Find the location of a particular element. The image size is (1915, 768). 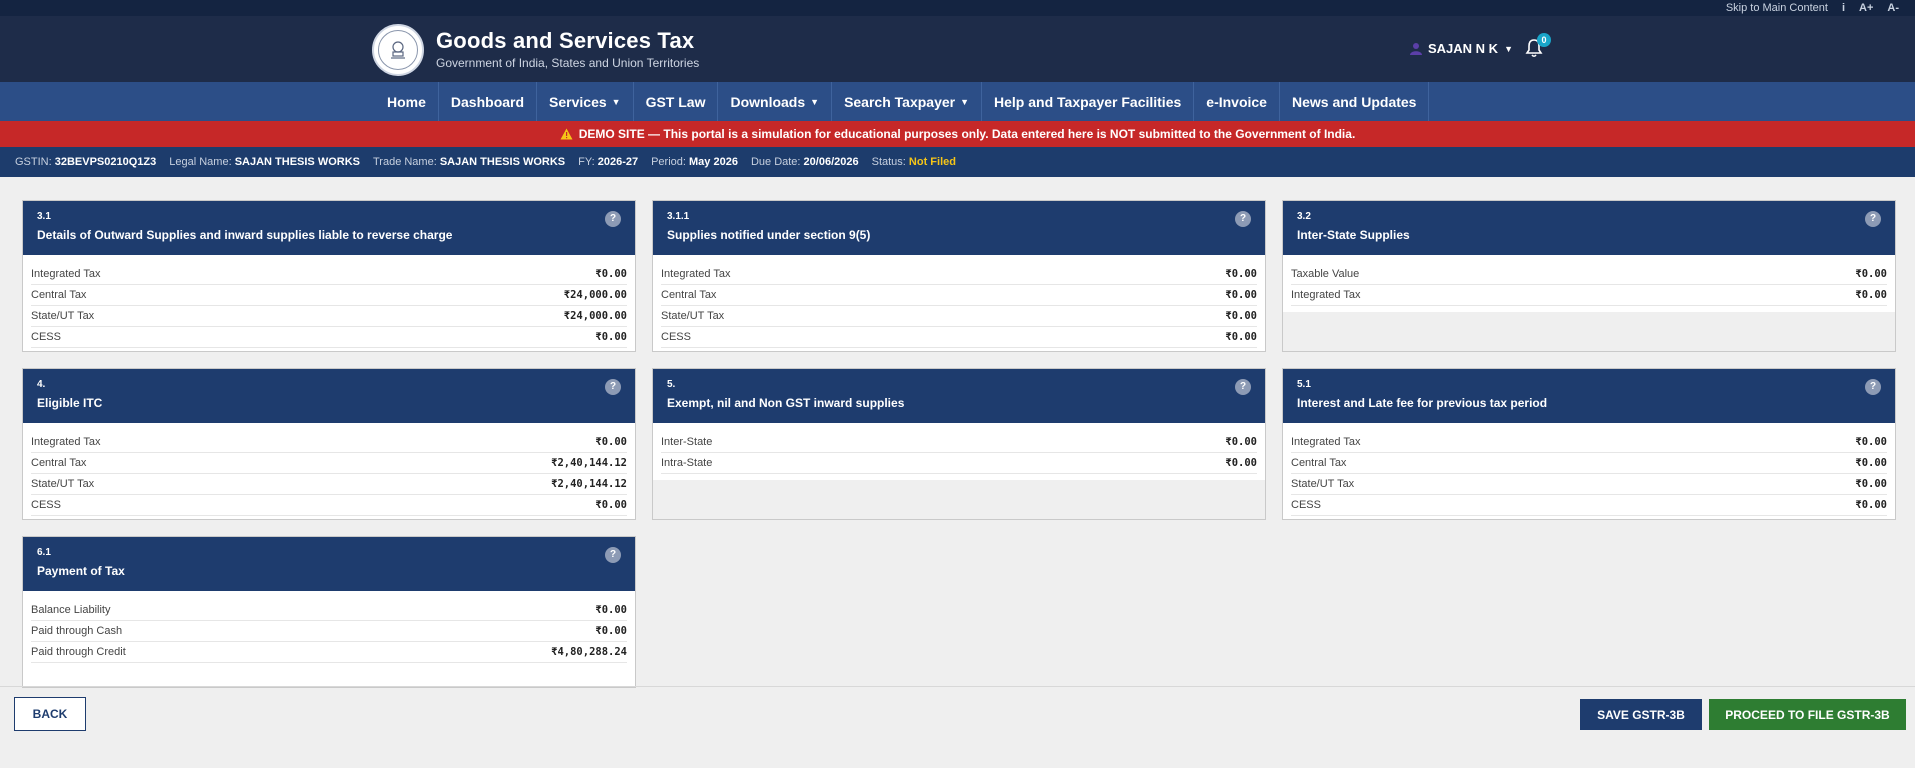

table-row: Inter-State ₹0.00 is located at coordinates (959, 442).